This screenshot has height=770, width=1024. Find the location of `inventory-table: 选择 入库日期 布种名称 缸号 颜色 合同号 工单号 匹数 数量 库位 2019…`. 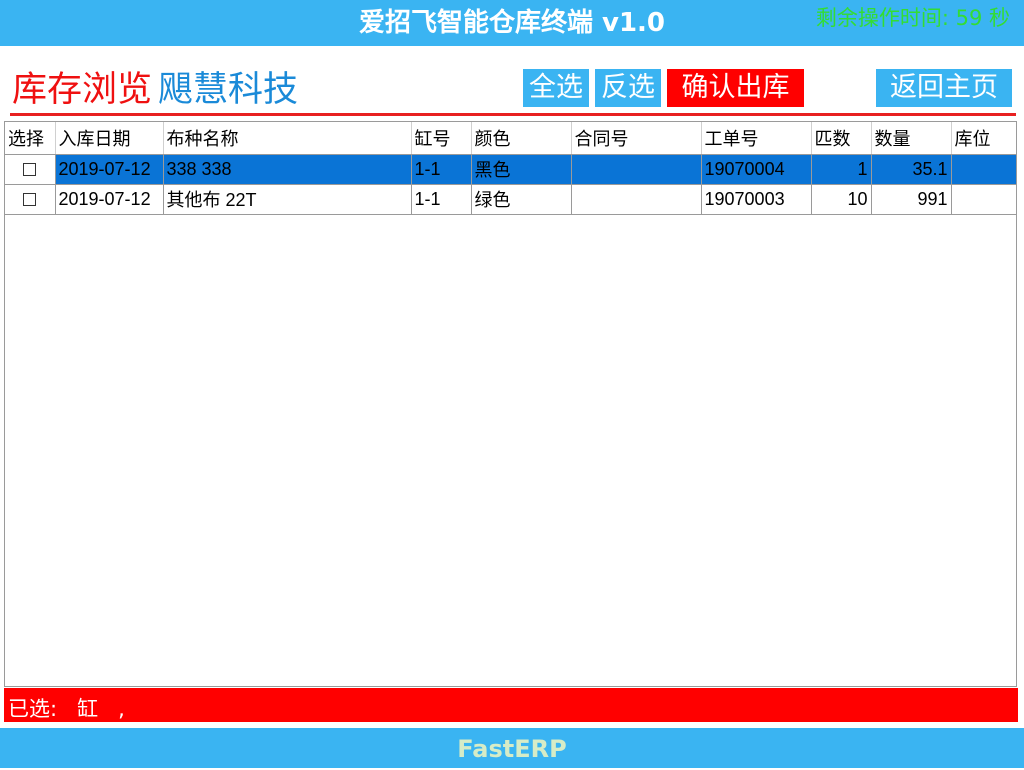

inventory-table: 选择 入库日期 布种名称 缸号 颜色 合同号 工单号 匹数 数量 库位 2019… is located at coordinates (511, 168).